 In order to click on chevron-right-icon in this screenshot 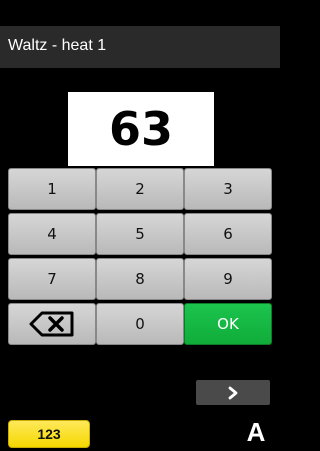, I will do `click(233, 392)`.